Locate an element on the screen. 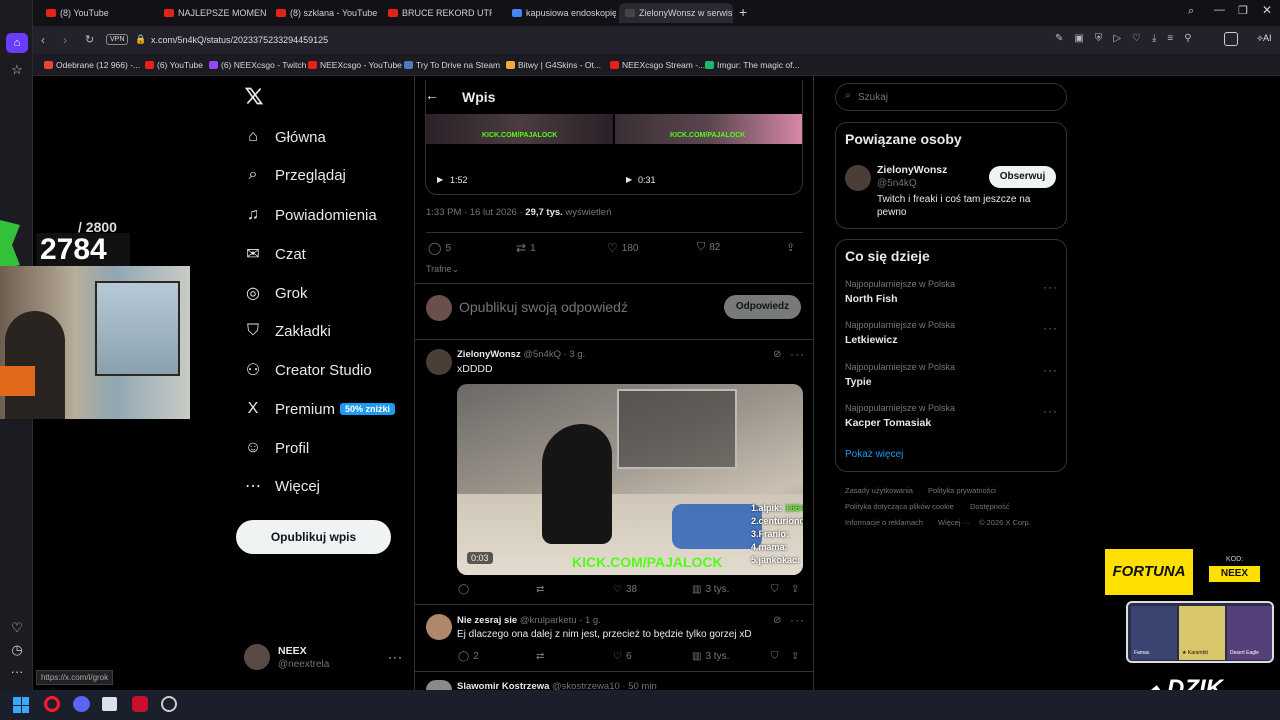 This screenshot has width=1280, height=720. browser-tab: NAJLEPSZE MOMENTY P is located at coordinates (212, 13).